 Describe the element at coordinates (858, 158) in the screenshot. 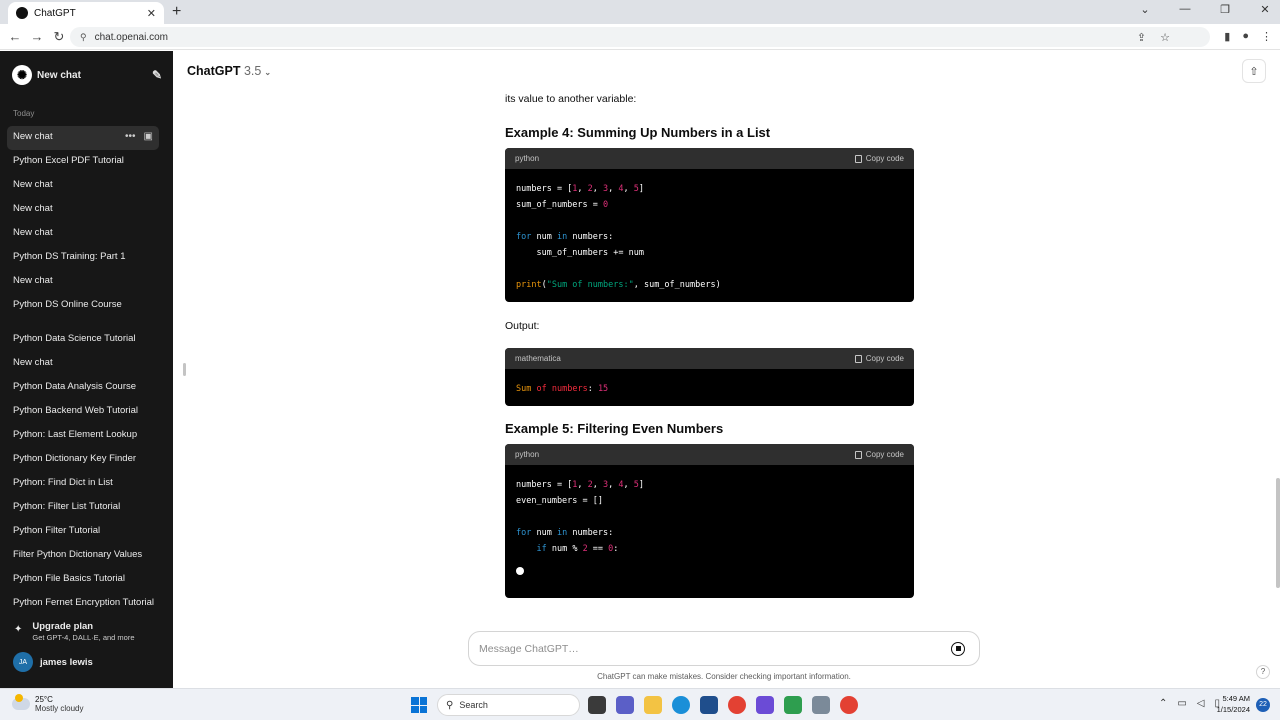

I see `clipboard-icon` at that location.